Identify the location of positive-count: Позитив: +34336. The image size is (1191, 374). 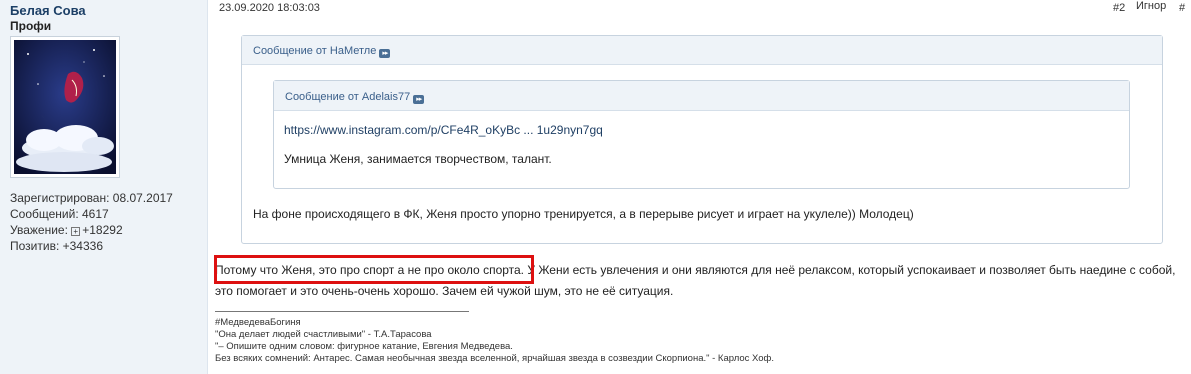
(56, 246).